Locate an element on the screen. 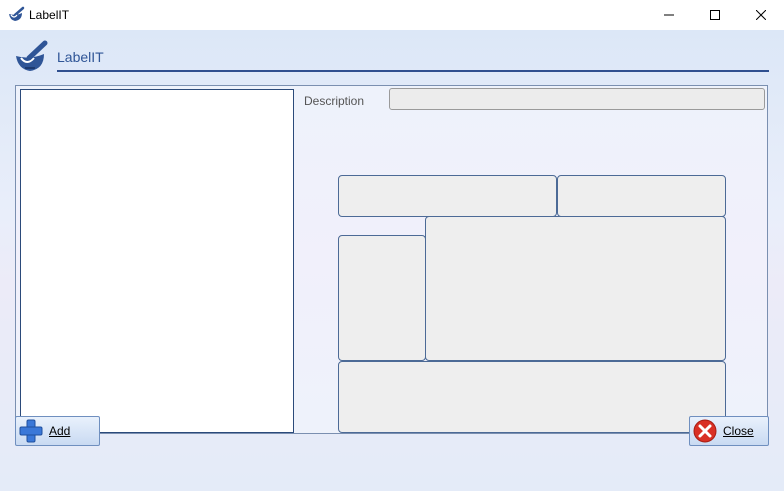  add-button-label: Add is located at coordinates (60, 431).